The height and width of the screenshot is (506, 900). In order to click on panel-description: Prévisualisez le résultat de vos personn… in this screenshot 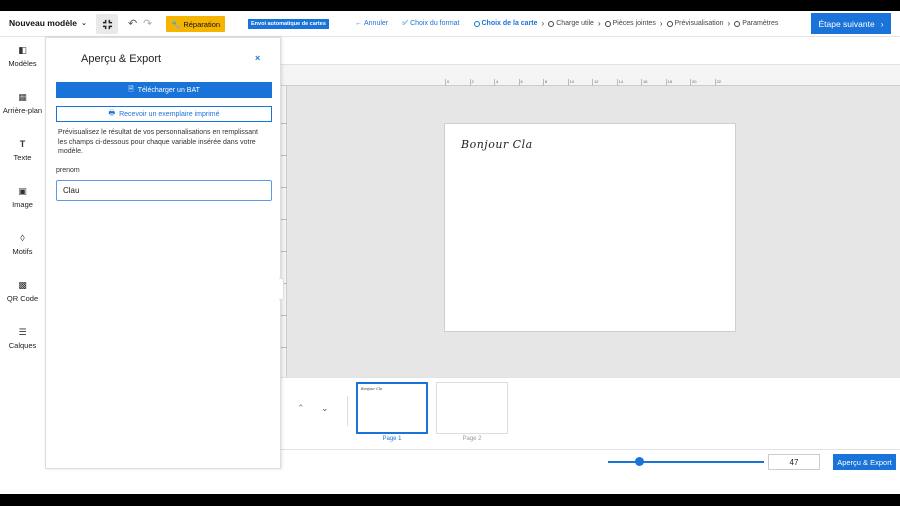, I will do `click(158, 142)`.